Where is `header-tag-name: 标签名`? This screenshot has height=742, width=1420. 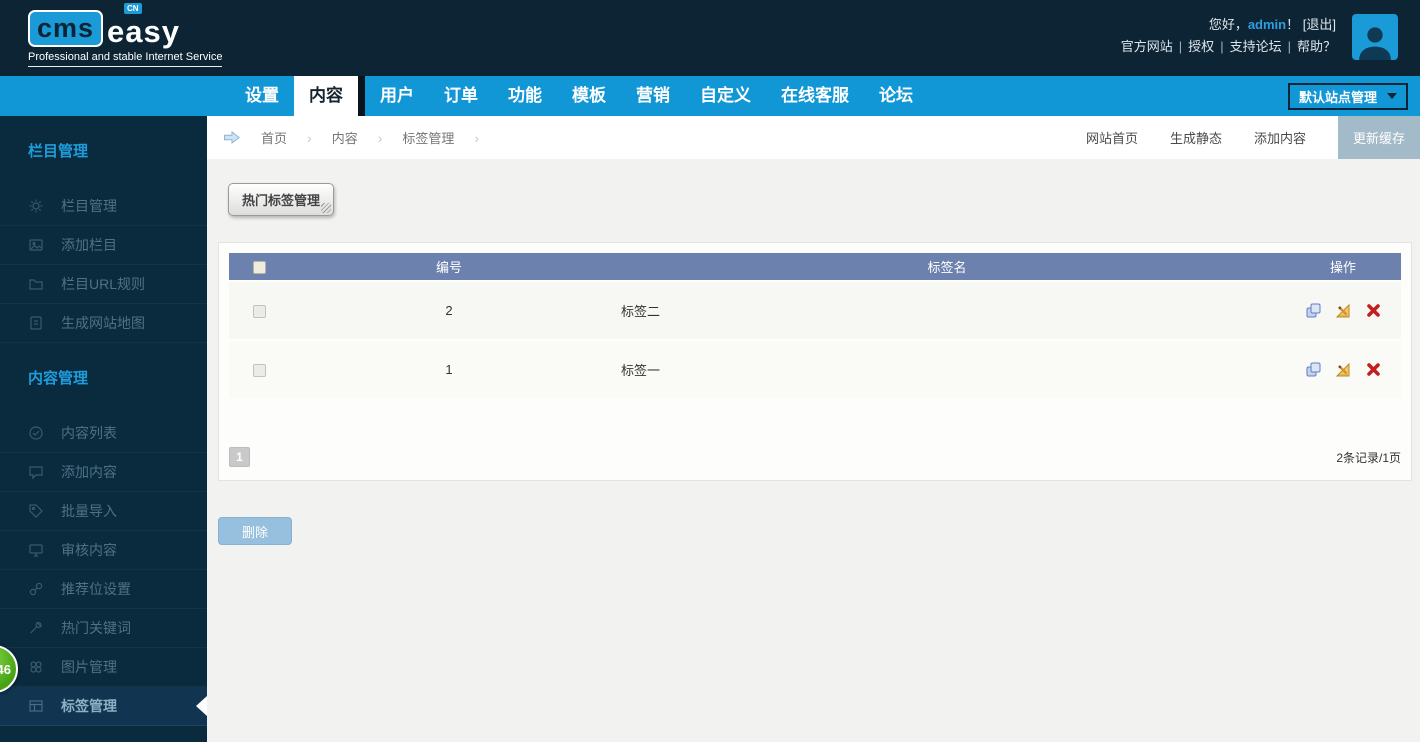
header-tag-name: 标签名 is located at coordinates (947, 267).